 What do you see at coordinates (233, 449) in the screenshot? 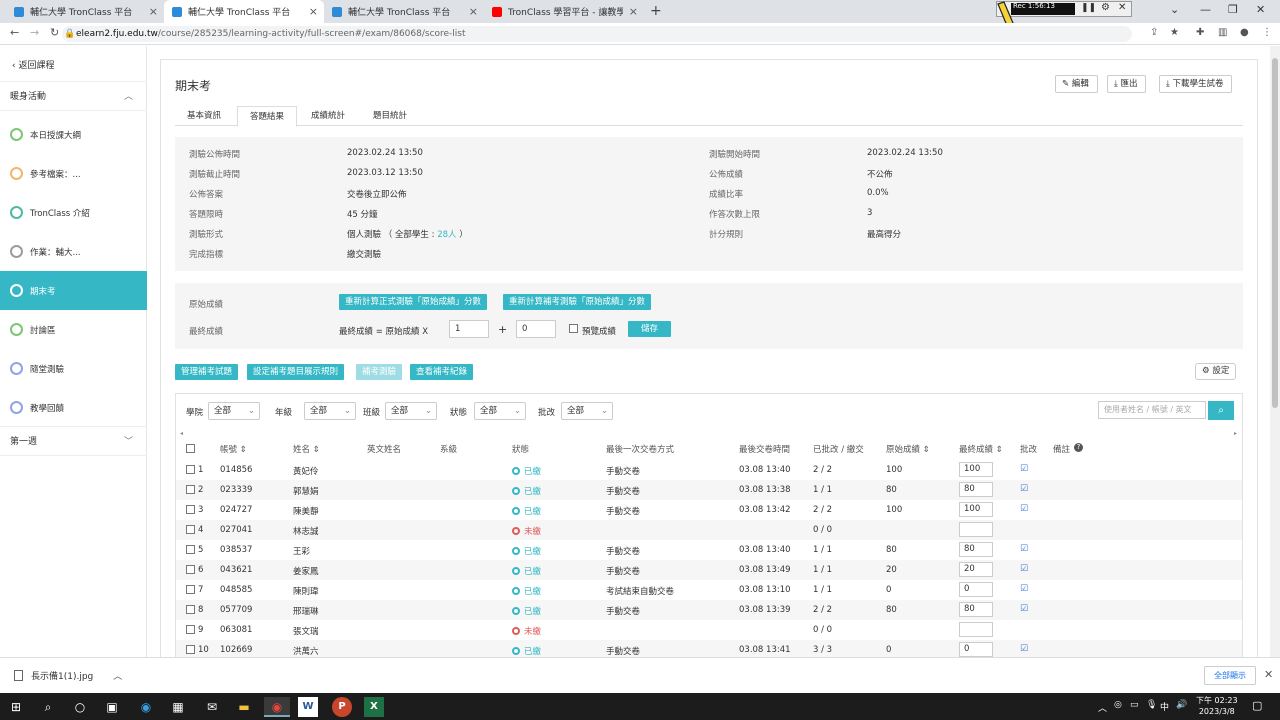
I see `column-header: 帳號 ⇕` at bounding box center [233, 449].